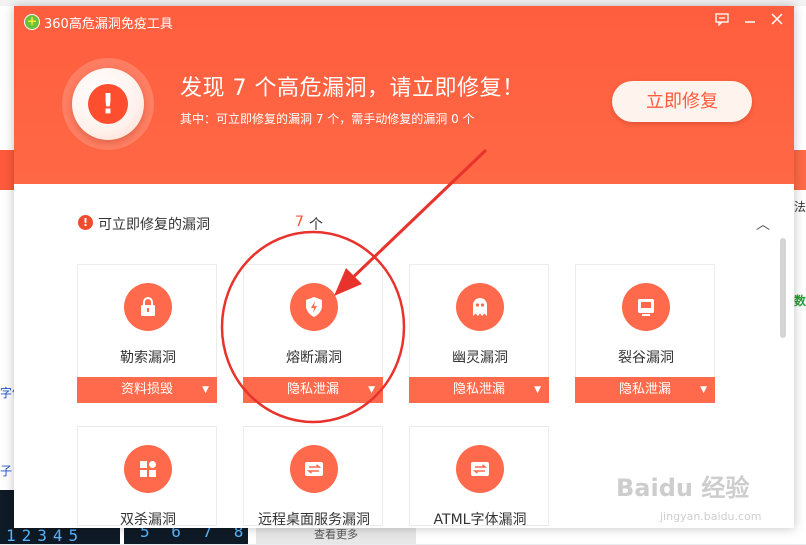  What do you see at coordinates (750, 21) in the screenshot?
I see `minimize-icon` at bounding box center [750, 21].